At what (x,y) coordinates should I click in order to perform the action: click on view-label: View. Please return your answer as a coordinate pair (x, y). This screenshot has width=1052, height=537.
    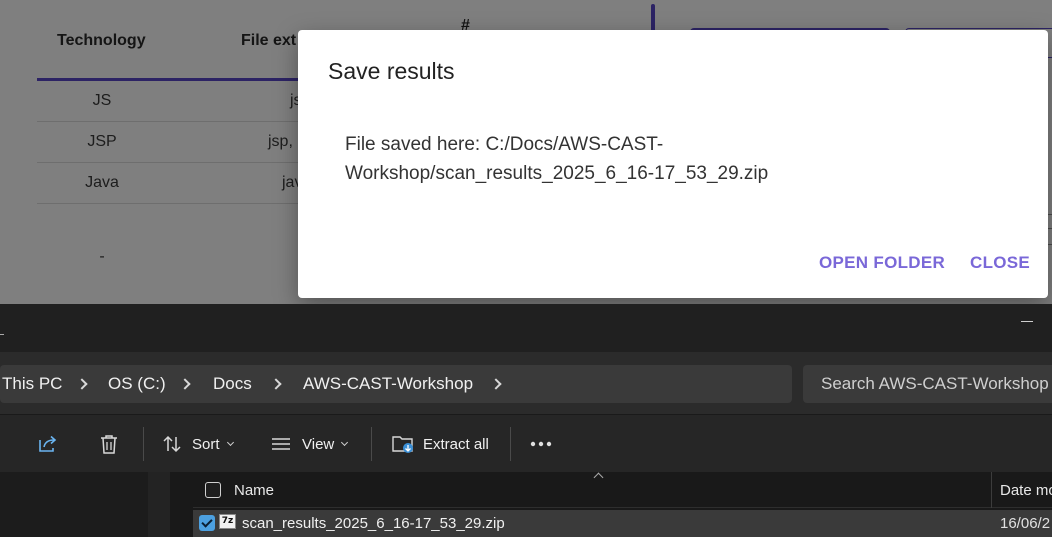
    Looking at the image, I should click on (318, 444).